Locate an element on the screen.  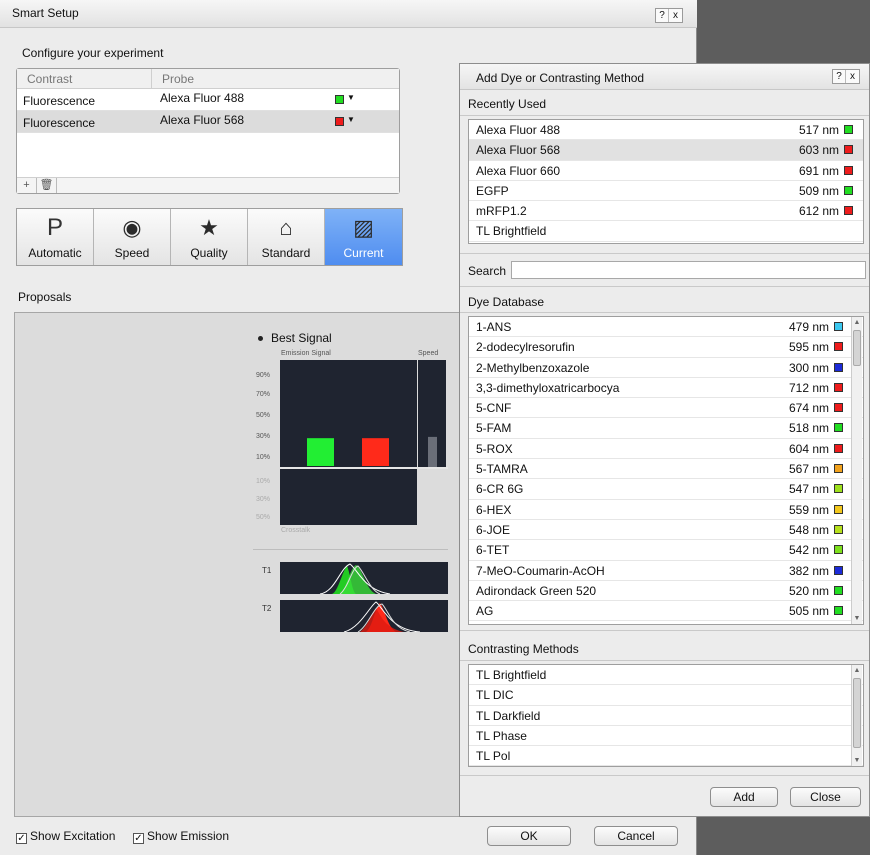
methods-list-scrollbar: ▲ ▼ is located at coordinates (856, 715).